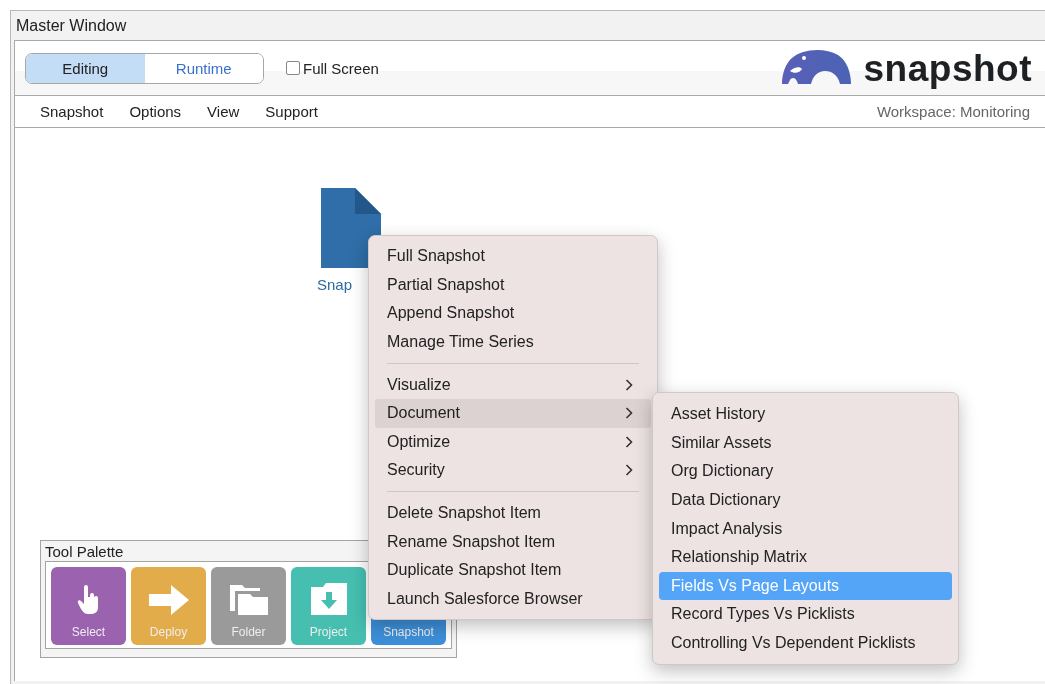 This screenshot has height=684, width=1045. I want to click on item-label: Snap, so click(335, 284).